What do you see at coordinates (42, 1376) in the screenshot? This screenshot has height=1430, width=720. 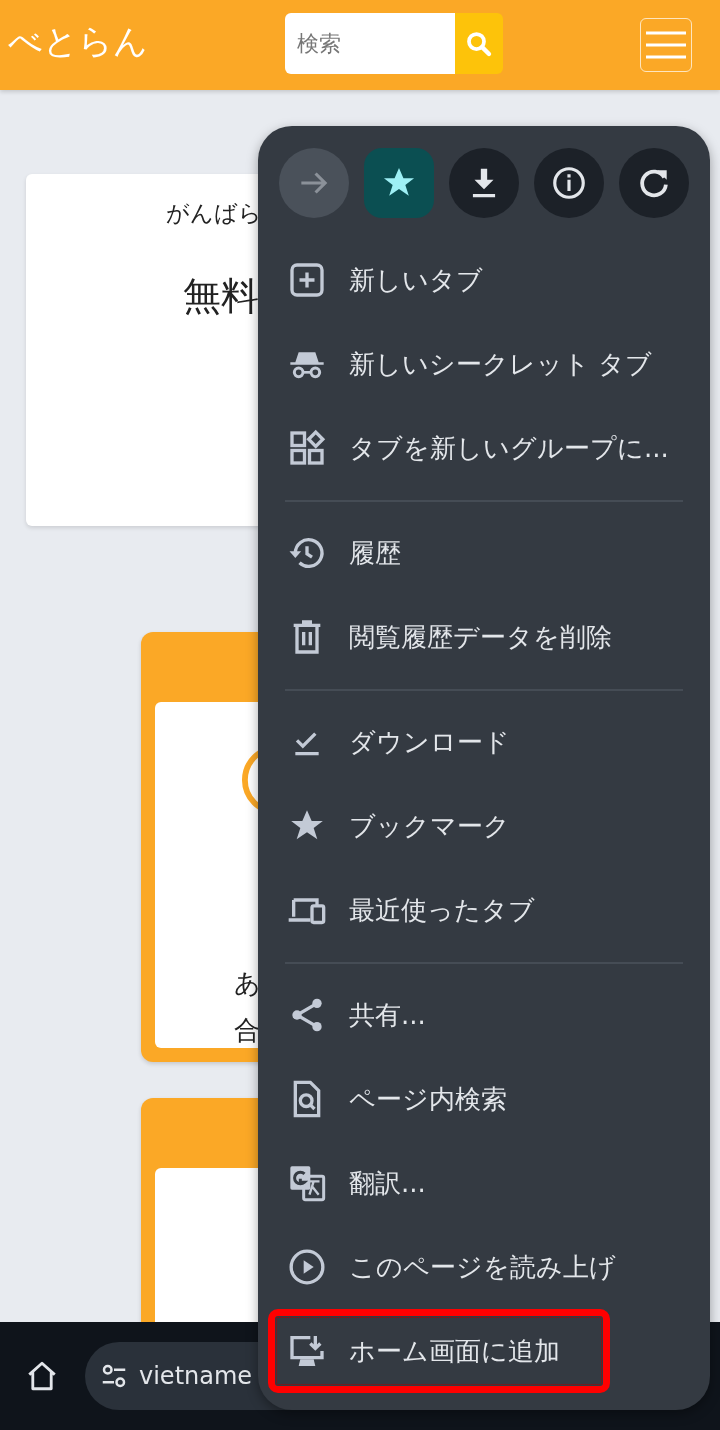 I see `home-icon` at bounding box center [42, 1376].